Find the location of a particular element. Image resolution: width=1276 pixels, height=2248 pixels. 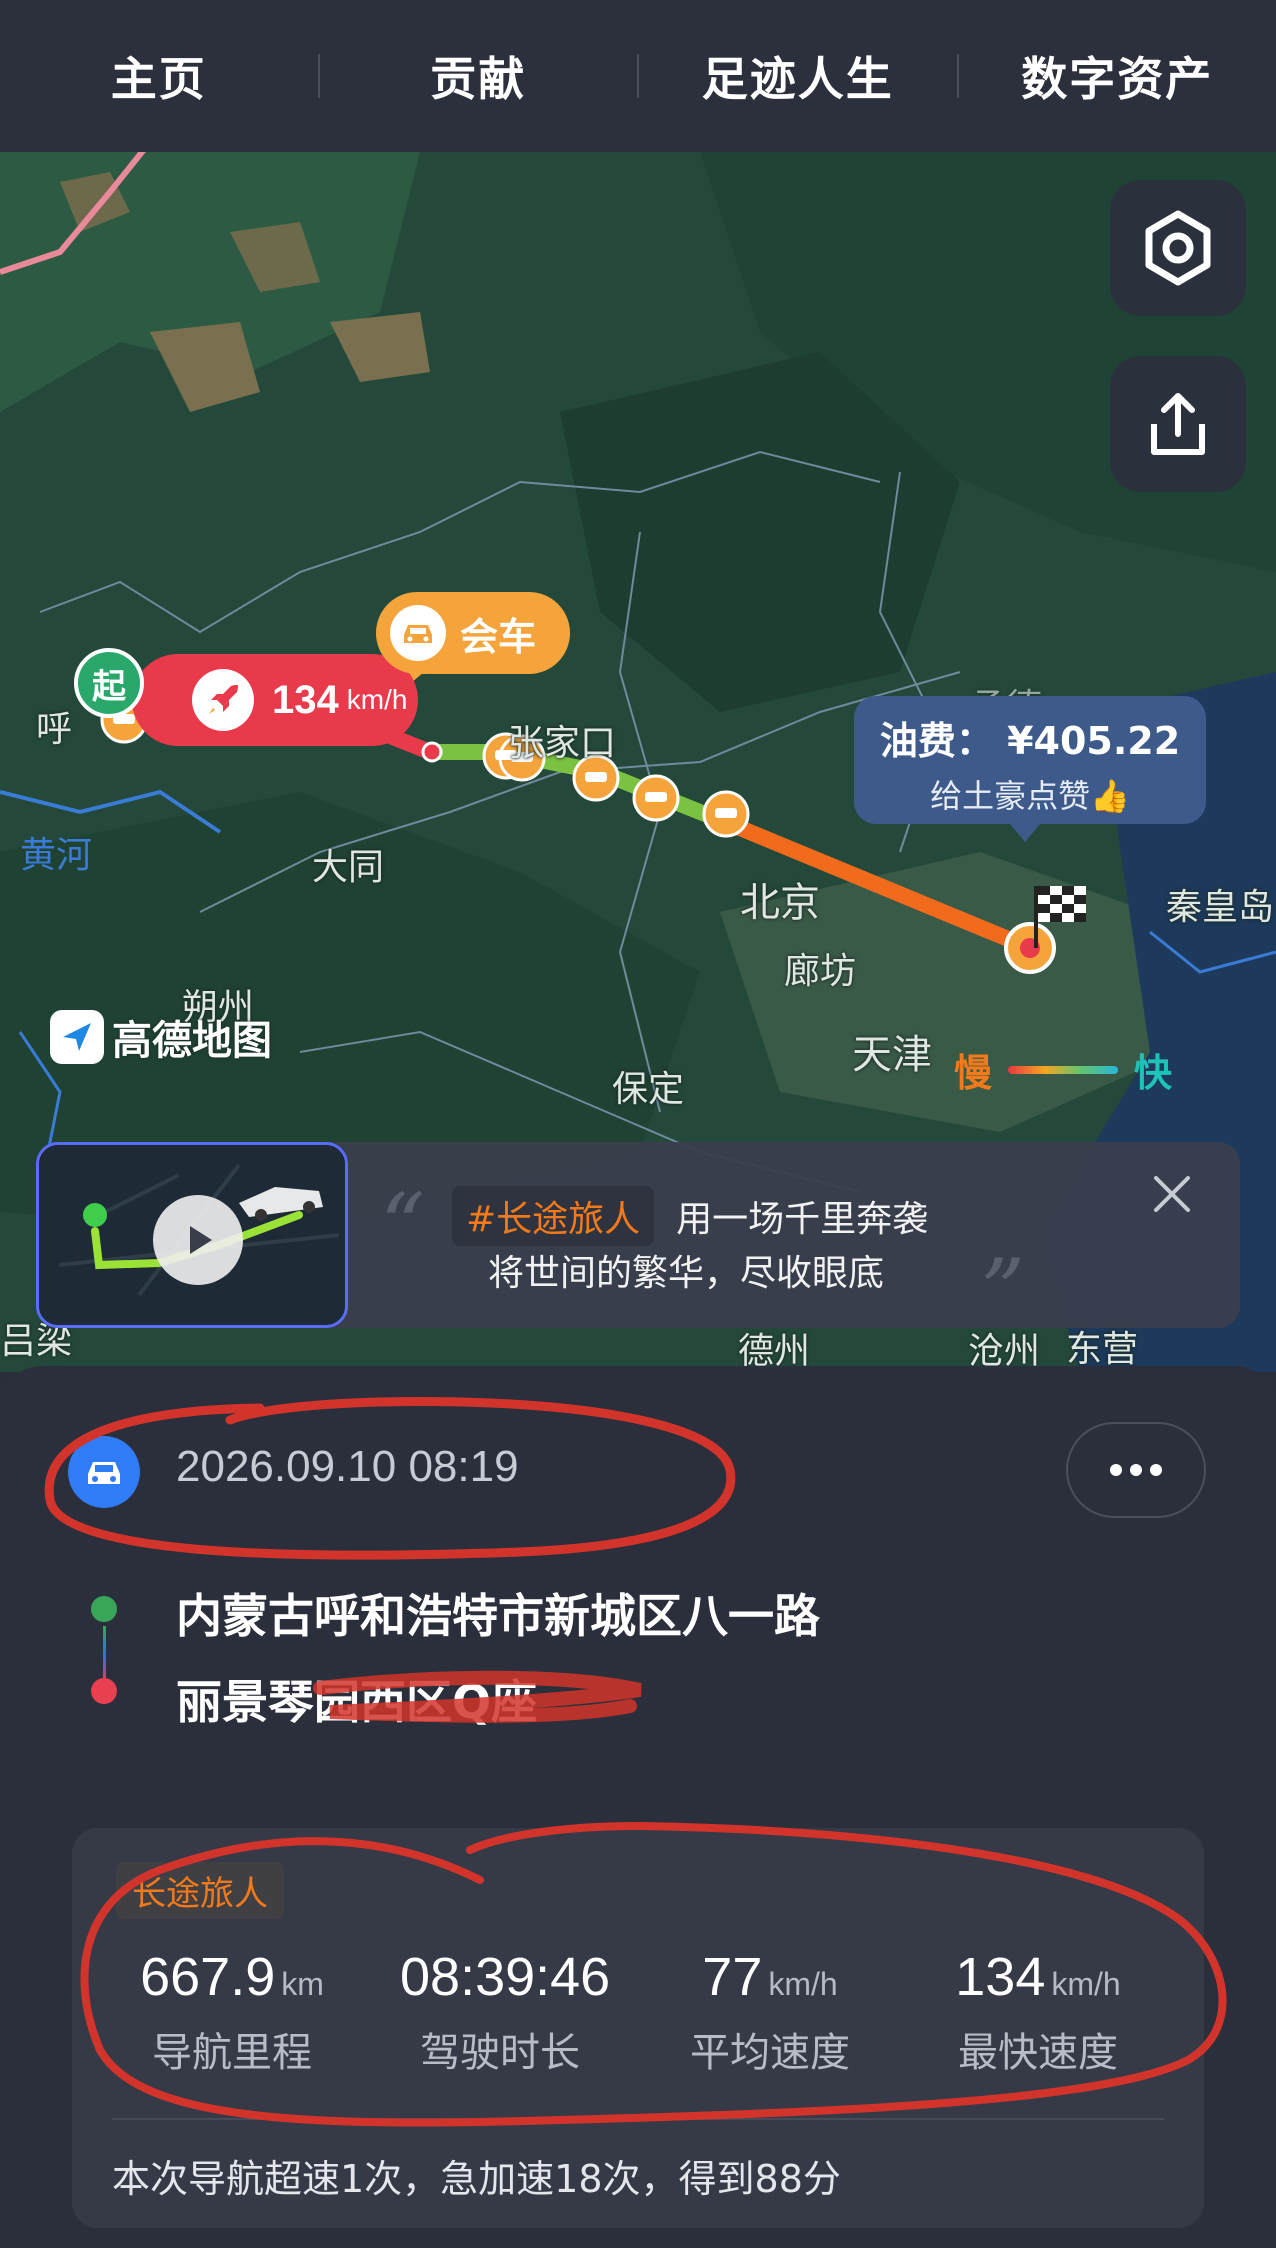

promo-text-1: 用一场千里奔袭 is located at coordinates (802, 1219).